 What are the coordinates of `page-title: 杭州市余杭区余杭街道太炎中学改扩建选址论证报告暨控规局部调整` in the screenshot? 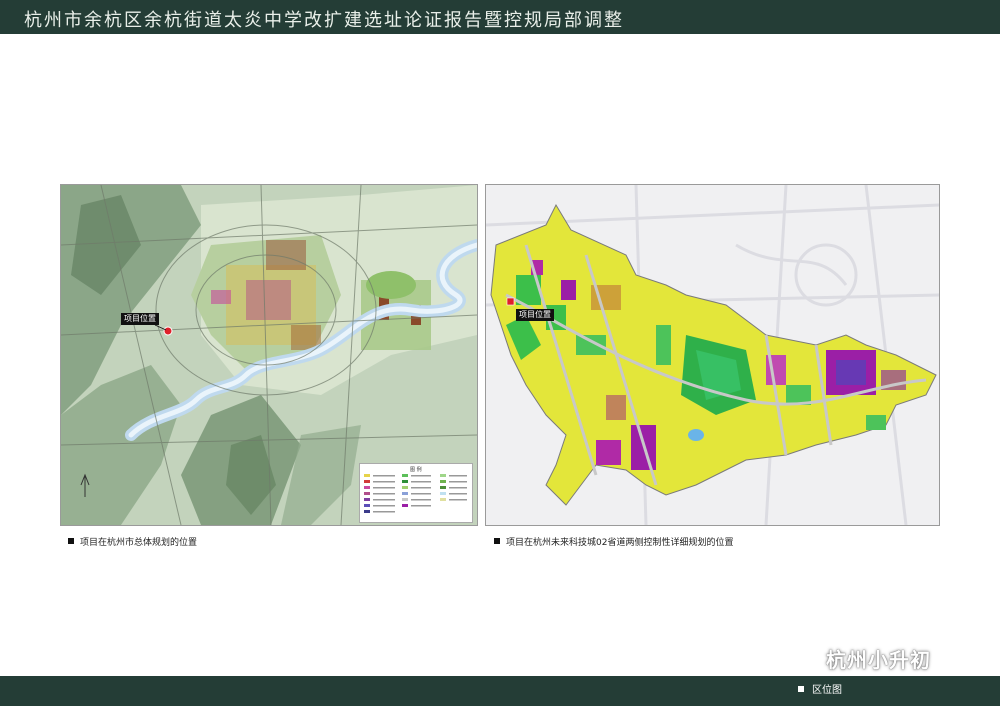 It's located at (324, 20).